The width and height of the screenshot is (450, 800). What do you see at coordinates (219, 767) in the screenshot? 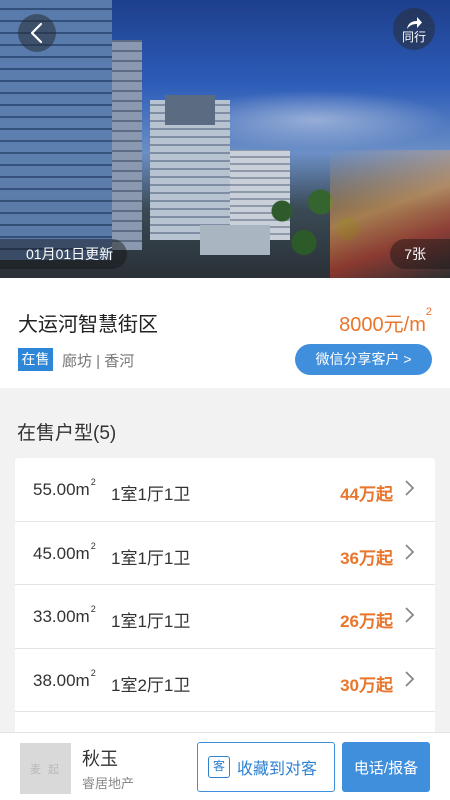
I see `client-icon: 客` at bounding box center [219, 767].